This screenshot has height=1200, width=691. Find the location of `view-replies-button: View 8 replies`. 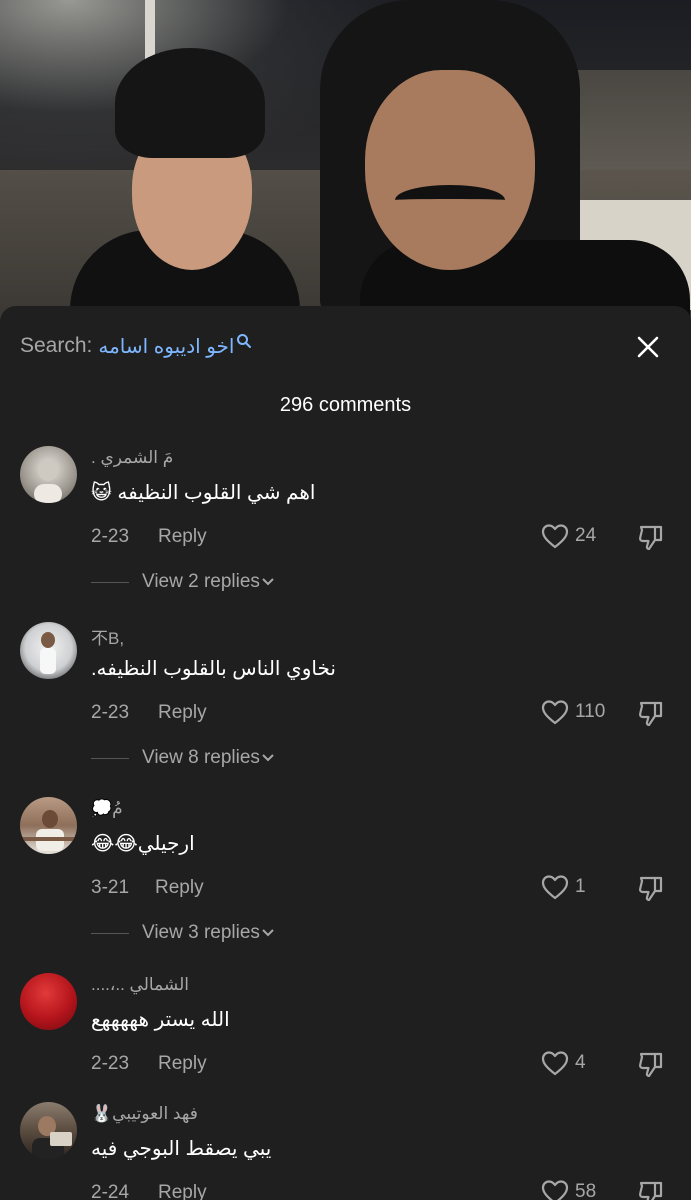

view-replies-button: View 8 replies is located at coordinates (183, 758).